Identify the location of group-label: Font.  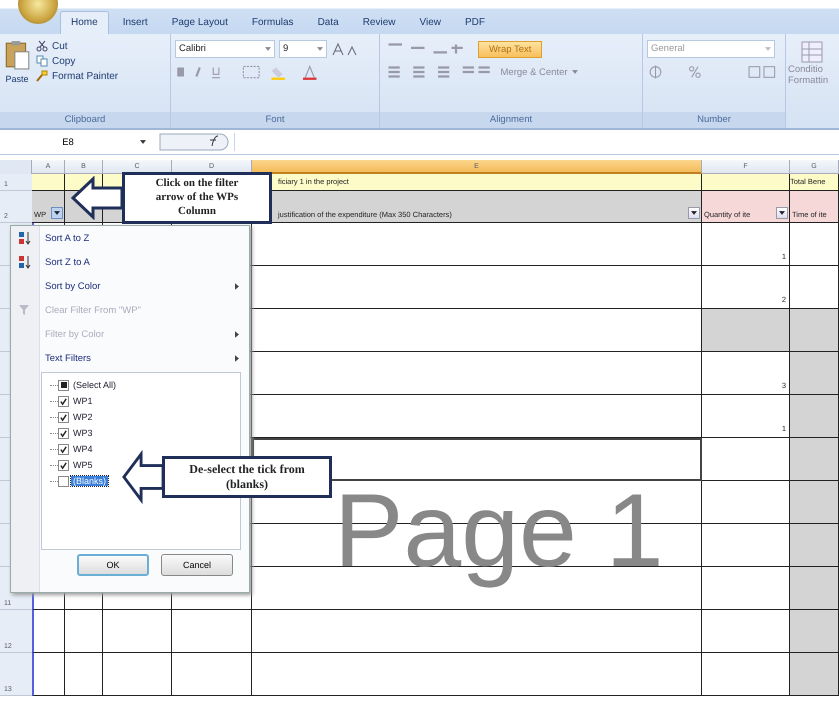
(275, 120).